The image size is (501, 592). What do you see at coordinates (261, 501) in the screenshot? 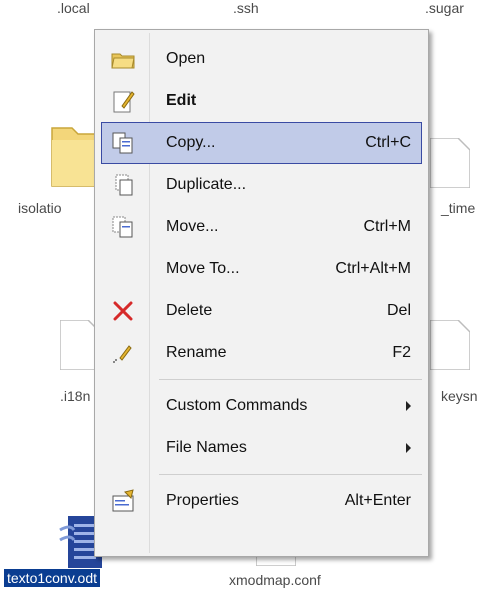
I see `menu-item-properties: Properties Alt+Enter` at bounding box center [261, 501].